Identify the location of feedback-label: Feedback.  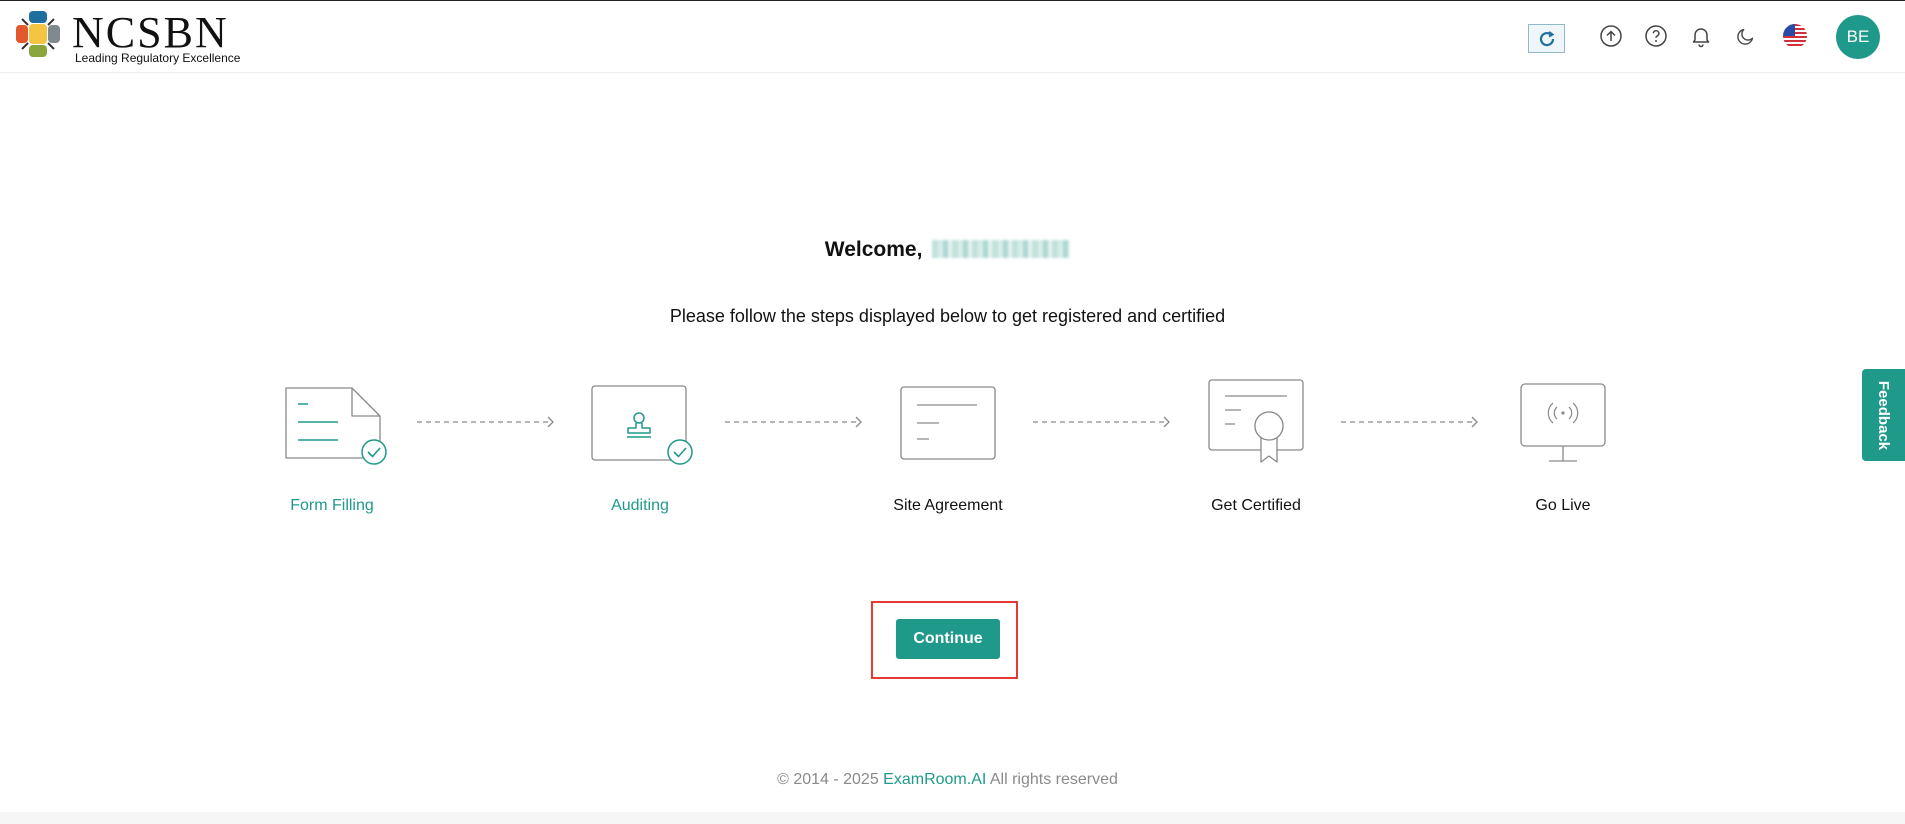
(1884, 415).